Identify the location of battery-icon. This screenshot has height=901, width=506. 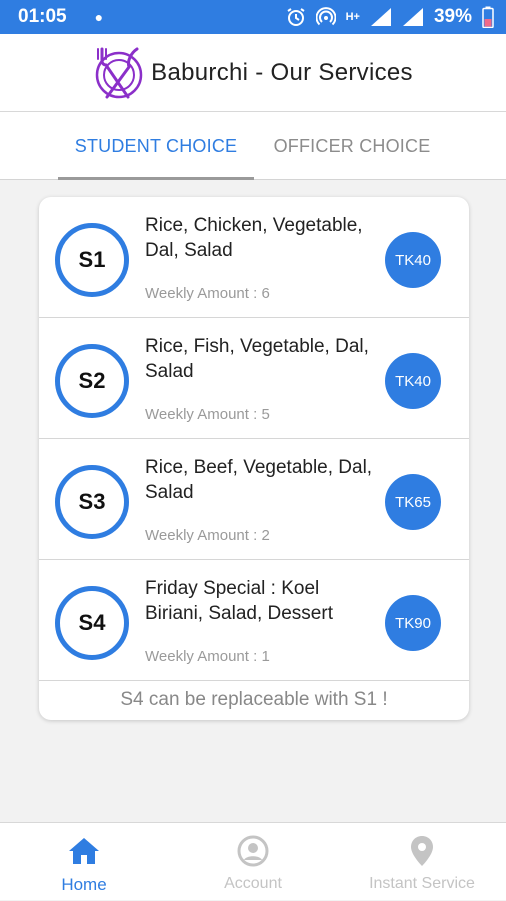
(488, 17).